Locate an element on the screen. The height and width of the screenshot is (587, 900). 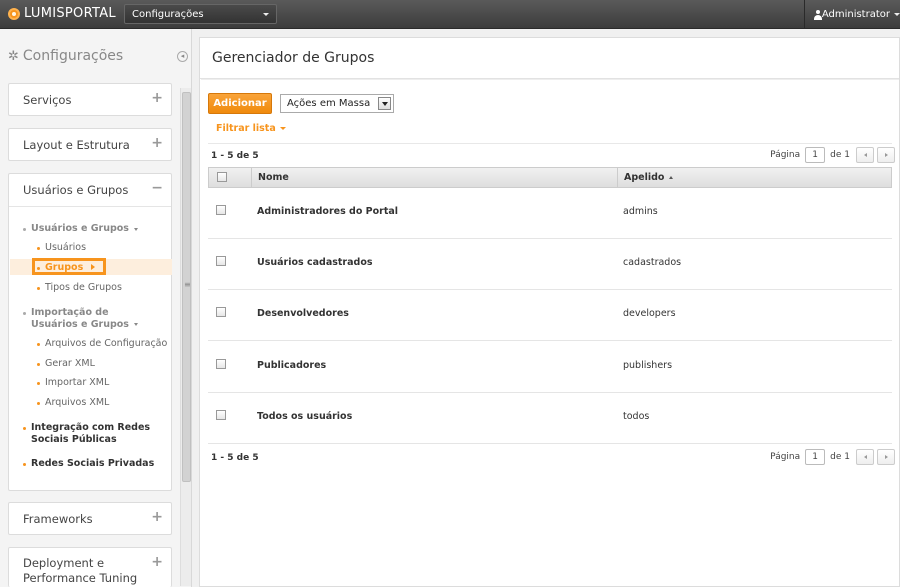
table-header: Nome Apelido is located at coordinates (550, 177).